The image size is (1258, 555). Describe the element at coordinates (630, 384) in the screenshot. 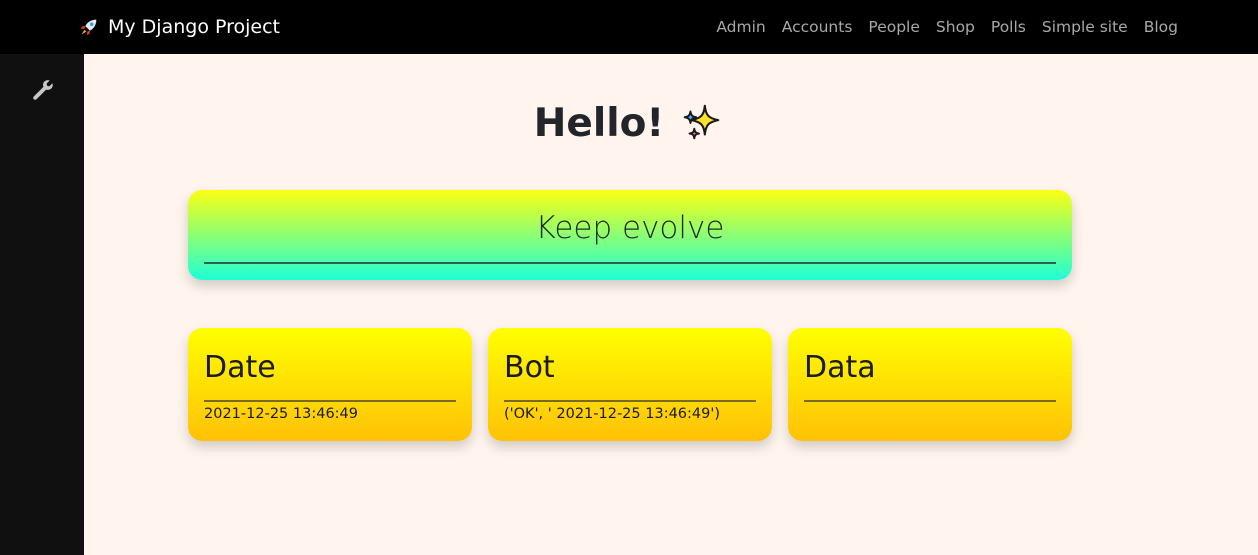

I see `bot-card: Bot ('OK', ' 2021-12-25 13:46:49')` at that location.